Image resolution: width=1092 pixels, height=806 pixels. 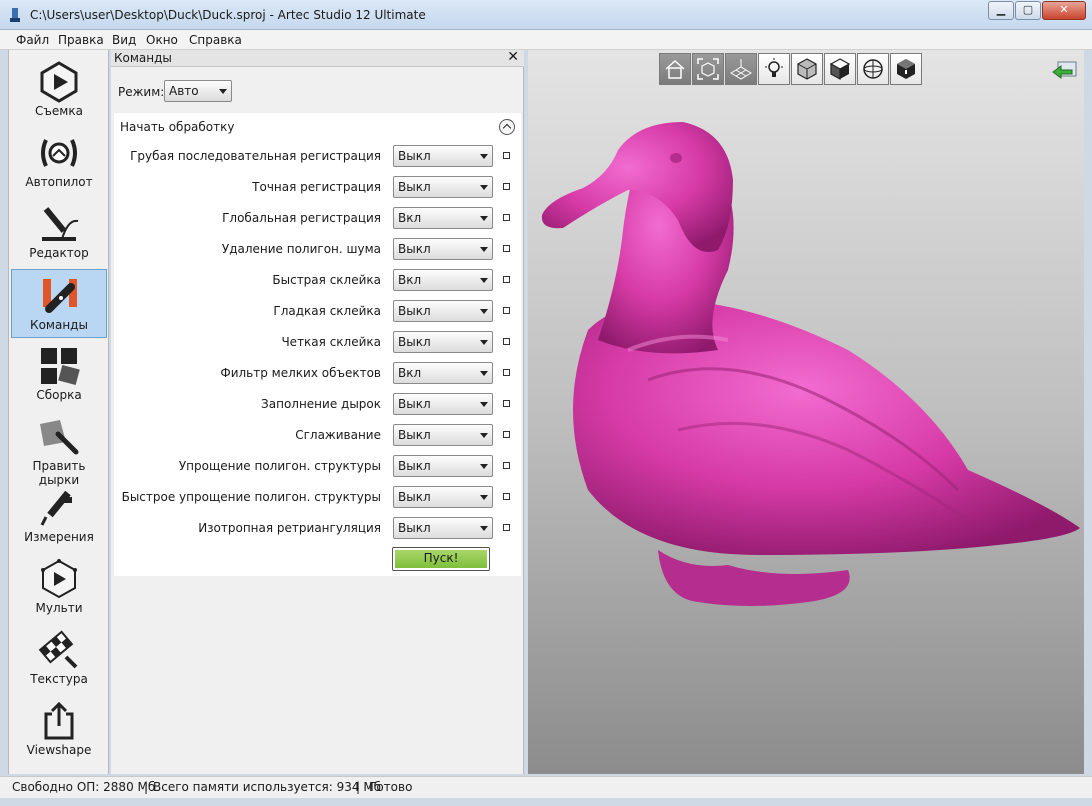 I want to click on command-label: Изотропная ретриангуляция, so click(x=289, y=528).